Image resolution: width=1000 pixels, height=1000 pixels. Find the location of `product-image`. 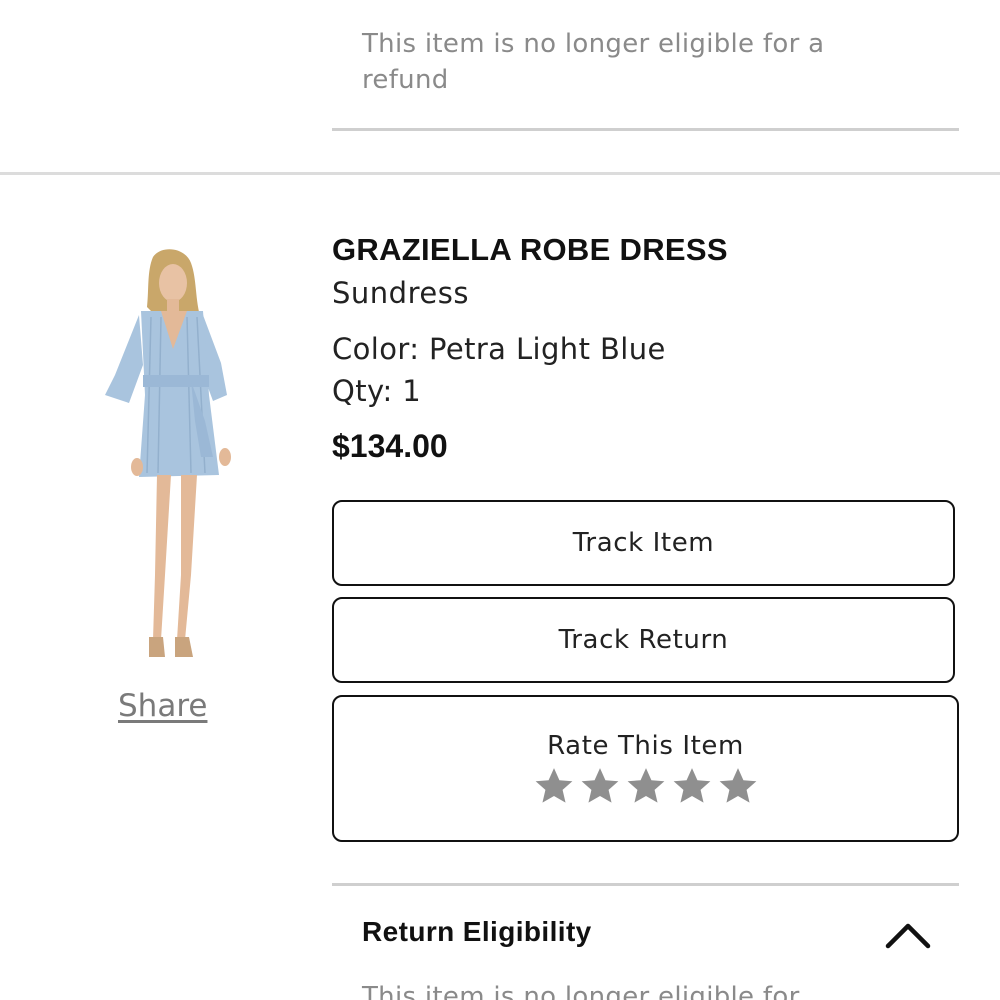

product-image is located at coordinates (170, 455).